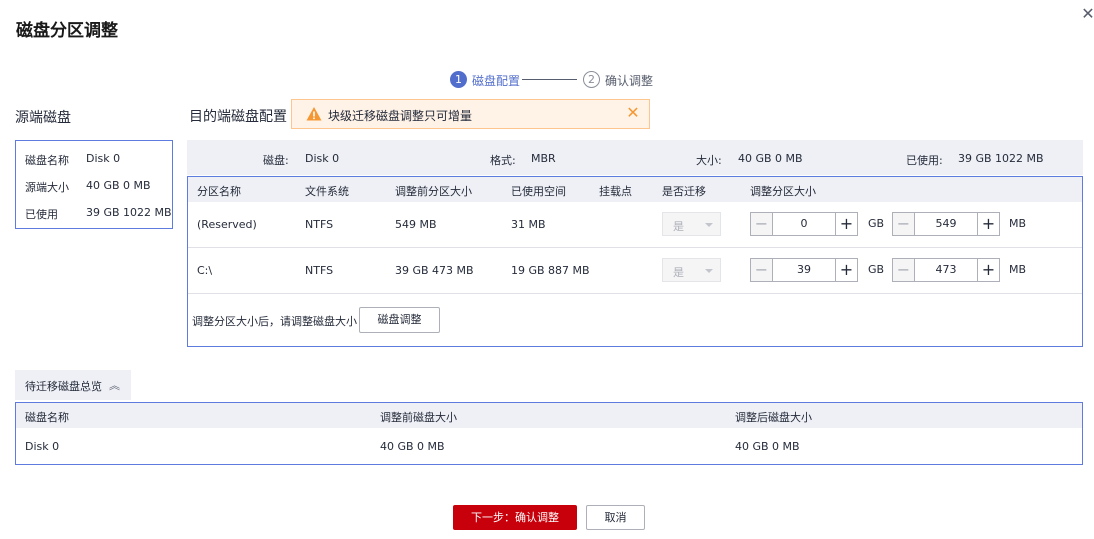  I want to click on source-heading: 源端磁盘, so click(43, 118).